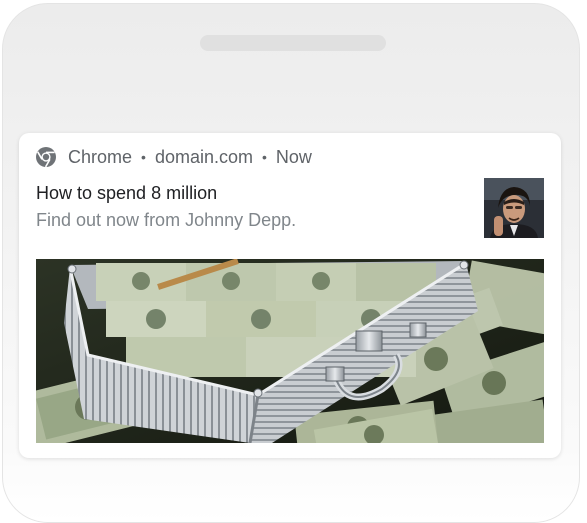 This screenshot has height=523, width=587. Describe the element at coordinates (203, 156) in the screenshot. I see `source-domain: domain.com` at that location.